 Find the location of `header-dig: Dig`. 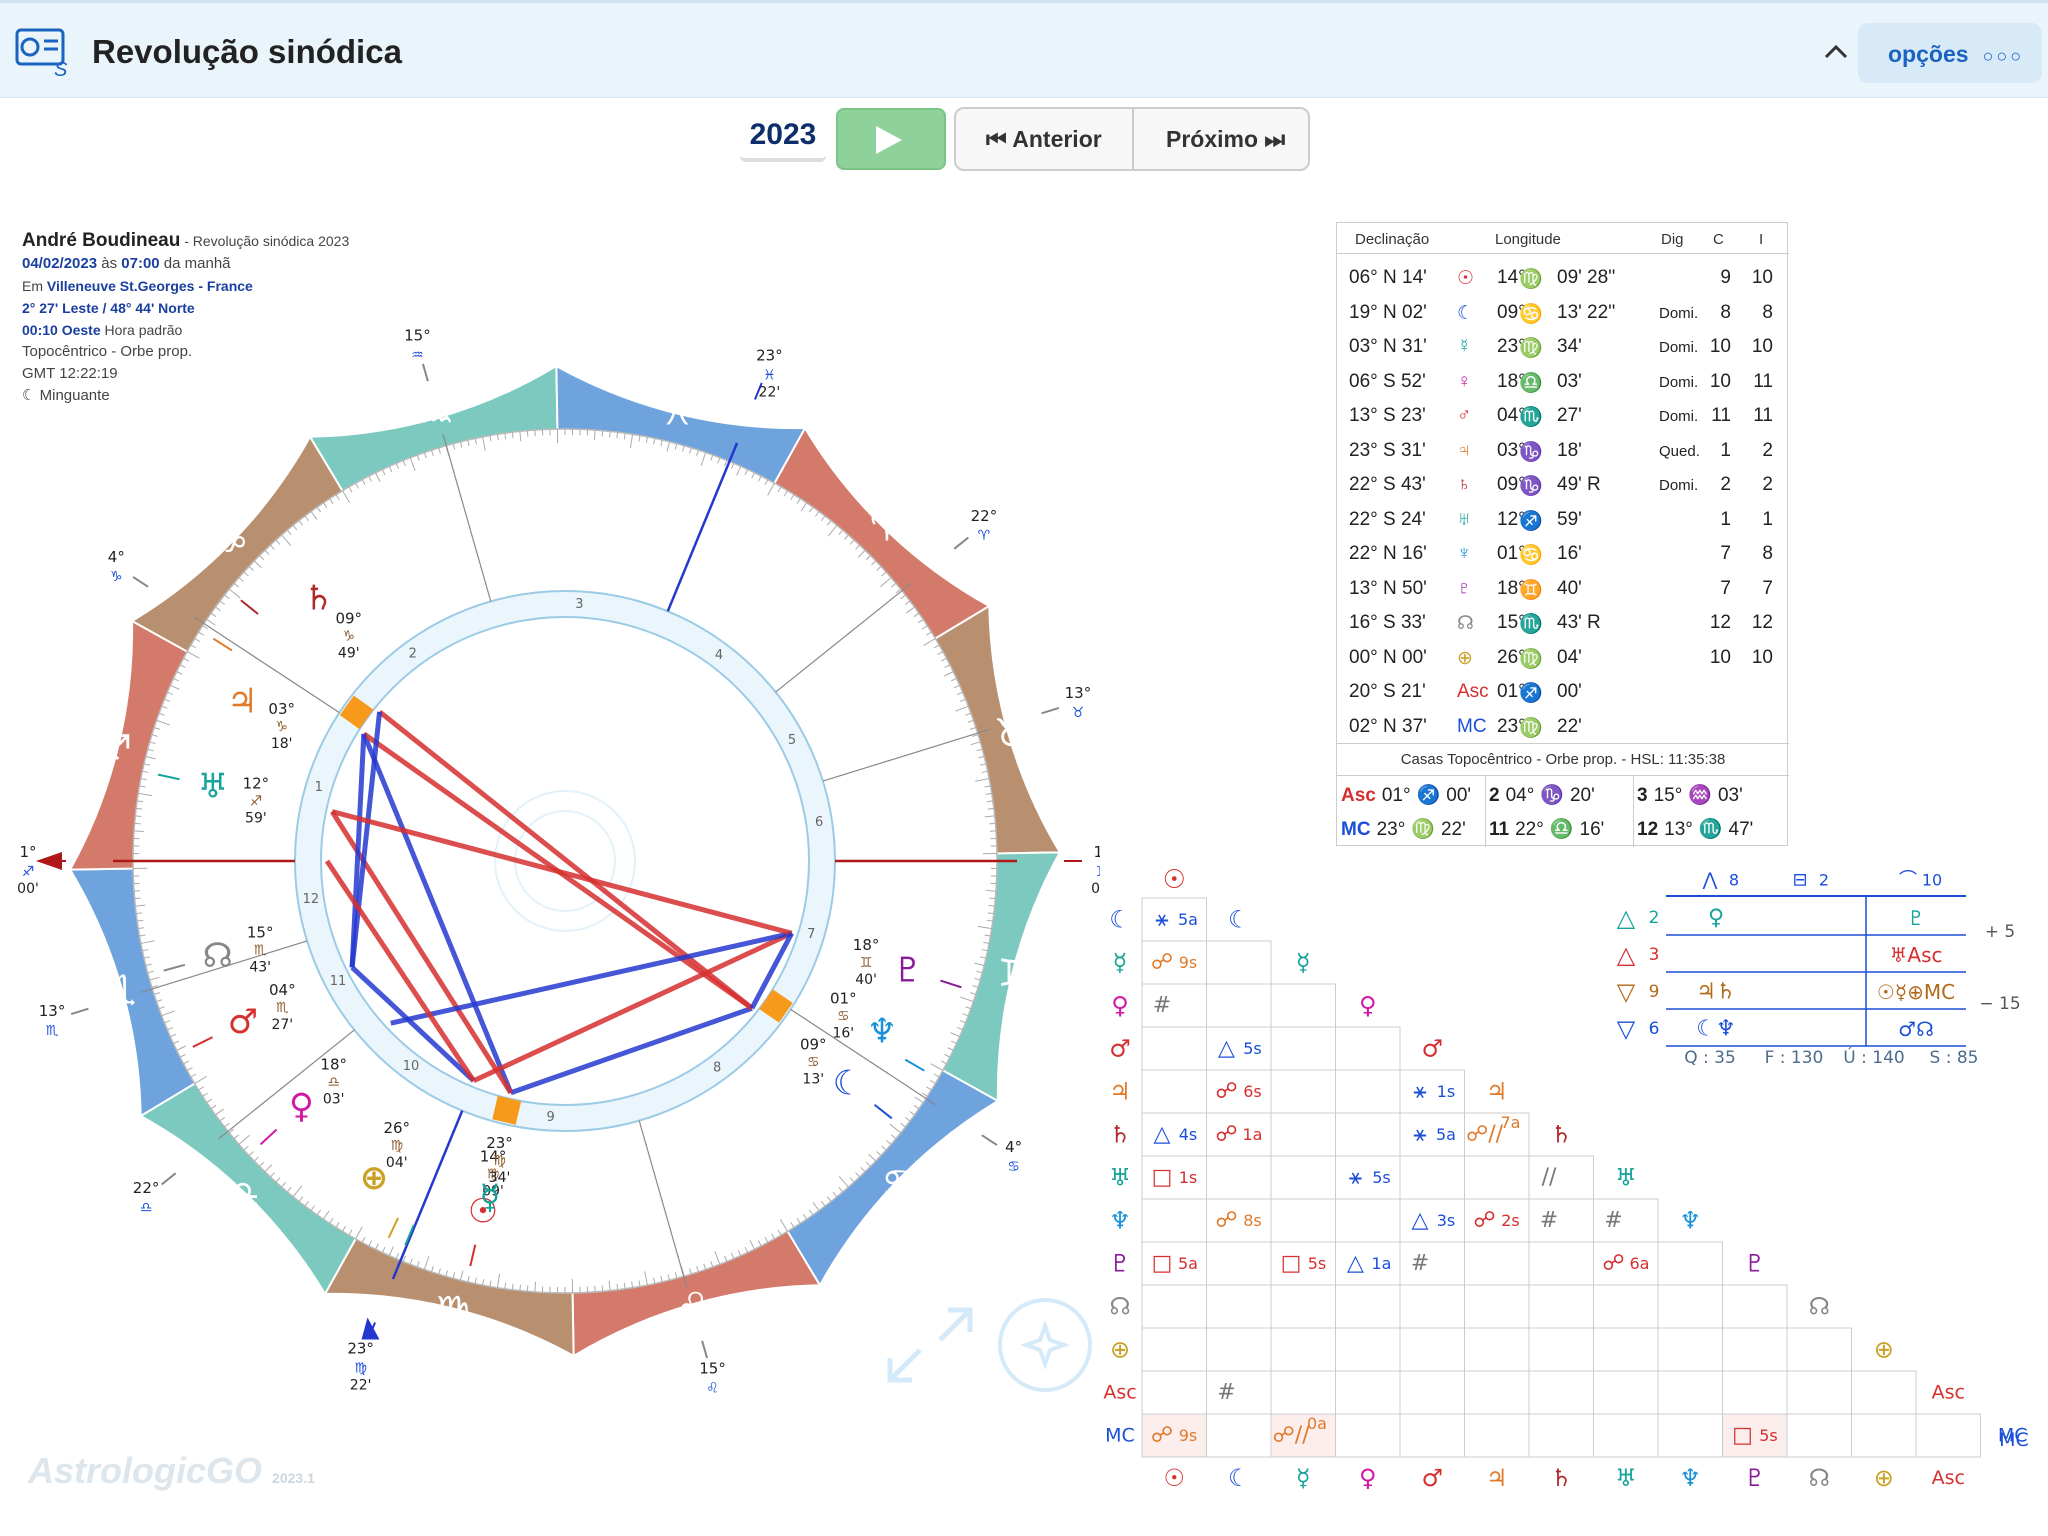

header-dig: Dig is located at coordinates (1672, 239).